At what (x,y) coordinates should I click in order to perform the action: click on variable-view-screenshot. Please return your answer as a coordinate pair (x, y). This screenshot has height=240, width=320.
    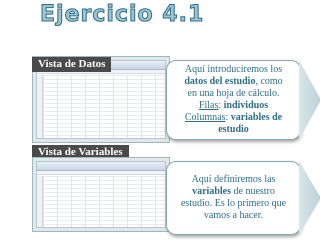
    Looking at the image, I should click on (101, 194).